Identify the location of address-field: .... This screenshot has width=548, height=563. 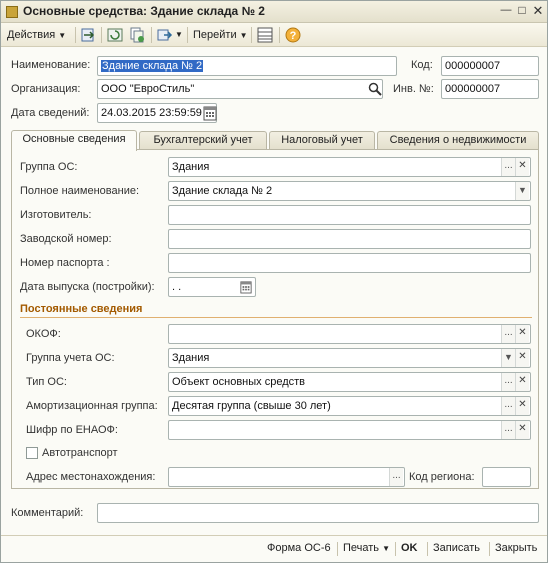
(286, 477).